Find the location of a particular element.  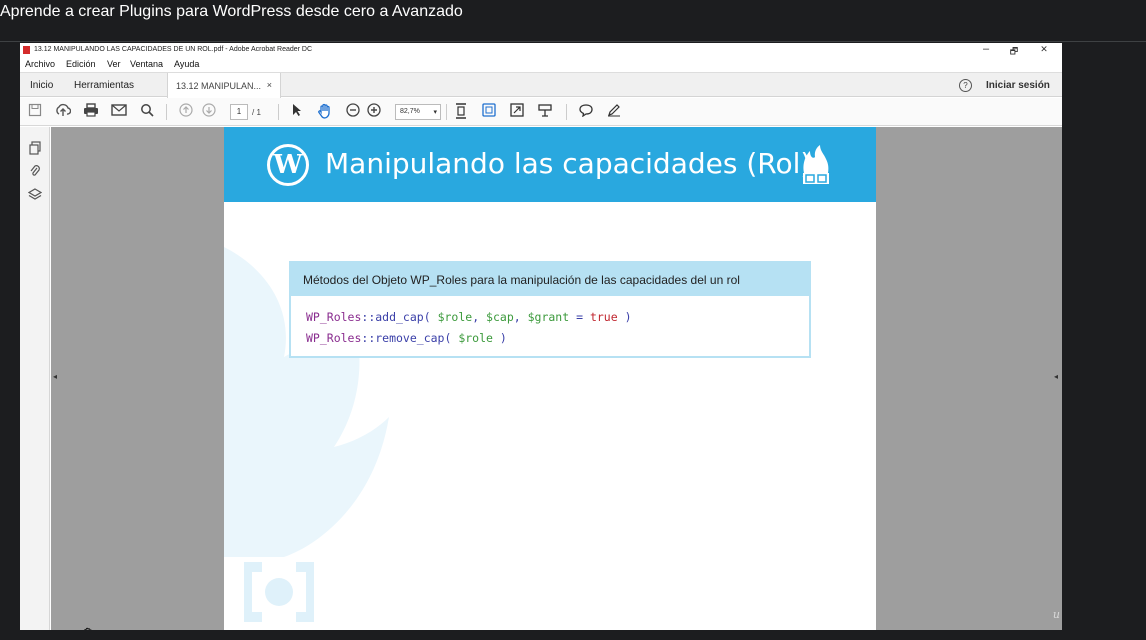

collapse-left-icon: ◂ is located at coordinates (55, 376).